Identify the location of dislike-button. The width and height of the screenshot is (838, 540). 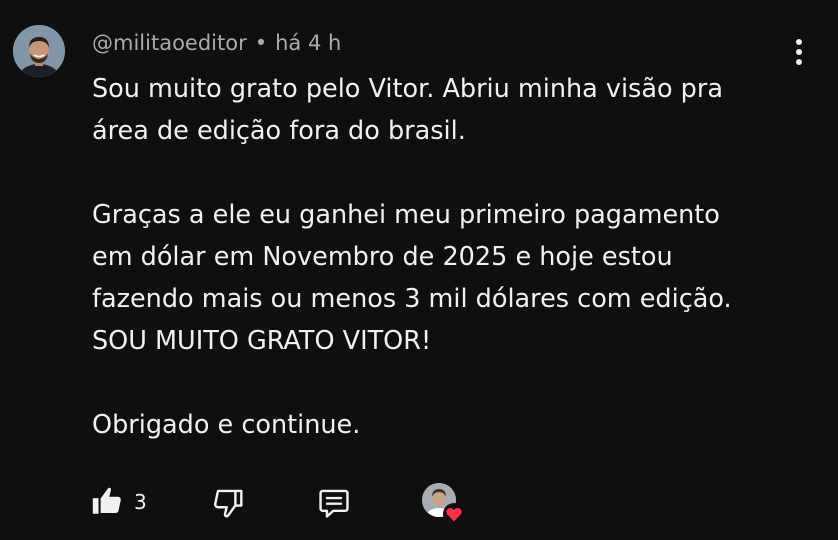
(230, 502).